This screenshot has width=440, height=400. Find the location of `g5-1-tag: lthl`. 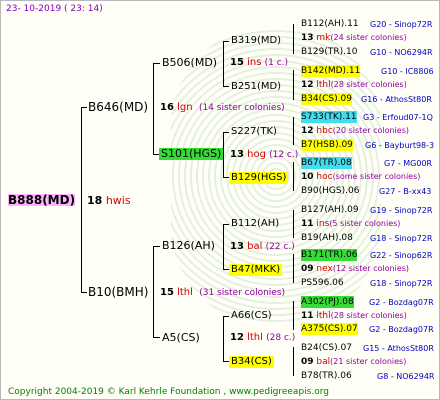

g5-1-tag: lthl is located at coordinates (323, 85).